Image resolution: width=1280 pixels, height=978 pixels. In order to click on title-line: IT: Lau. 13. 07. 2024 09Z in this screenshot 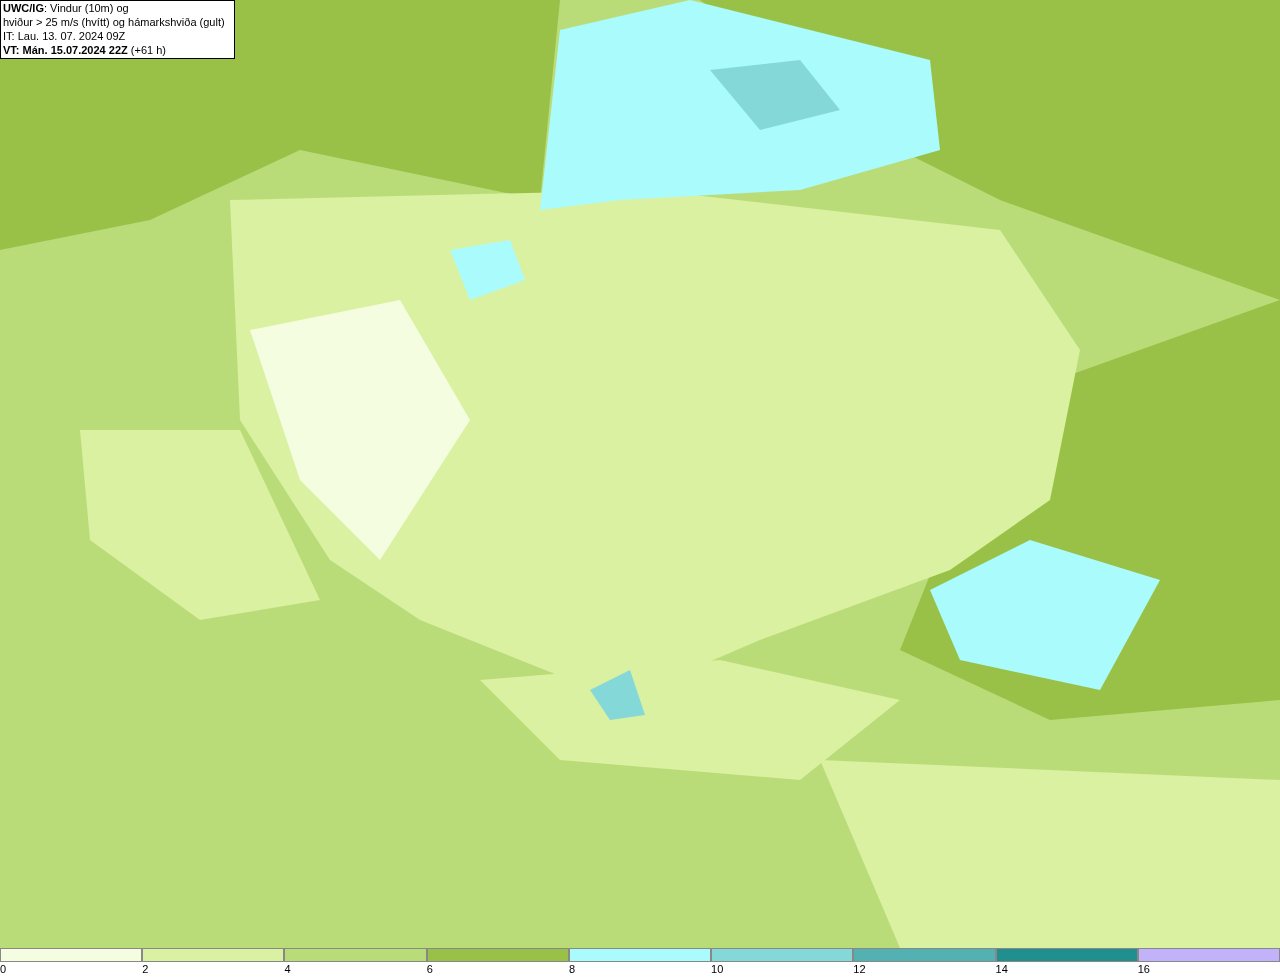, I will do `click(65, 36)`.